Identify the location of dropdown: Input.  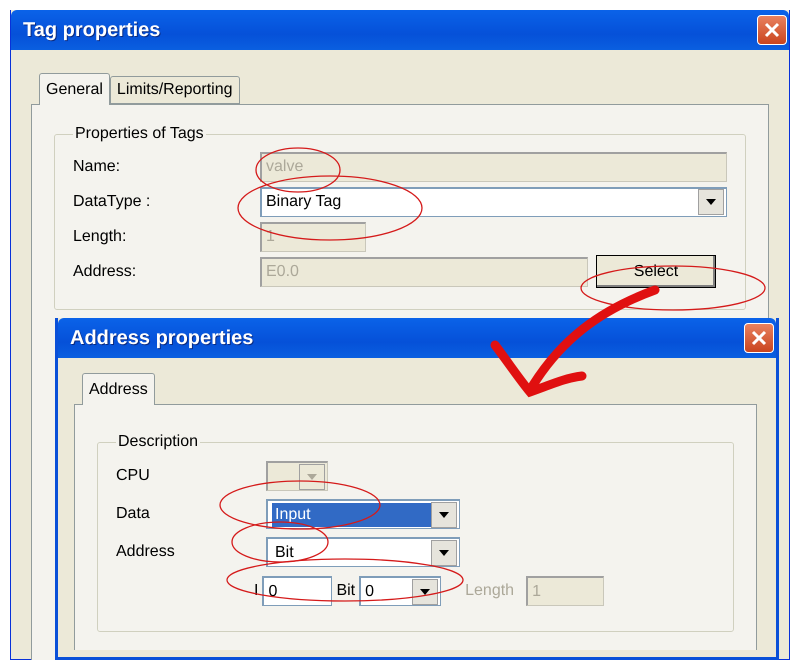
(363, 514).